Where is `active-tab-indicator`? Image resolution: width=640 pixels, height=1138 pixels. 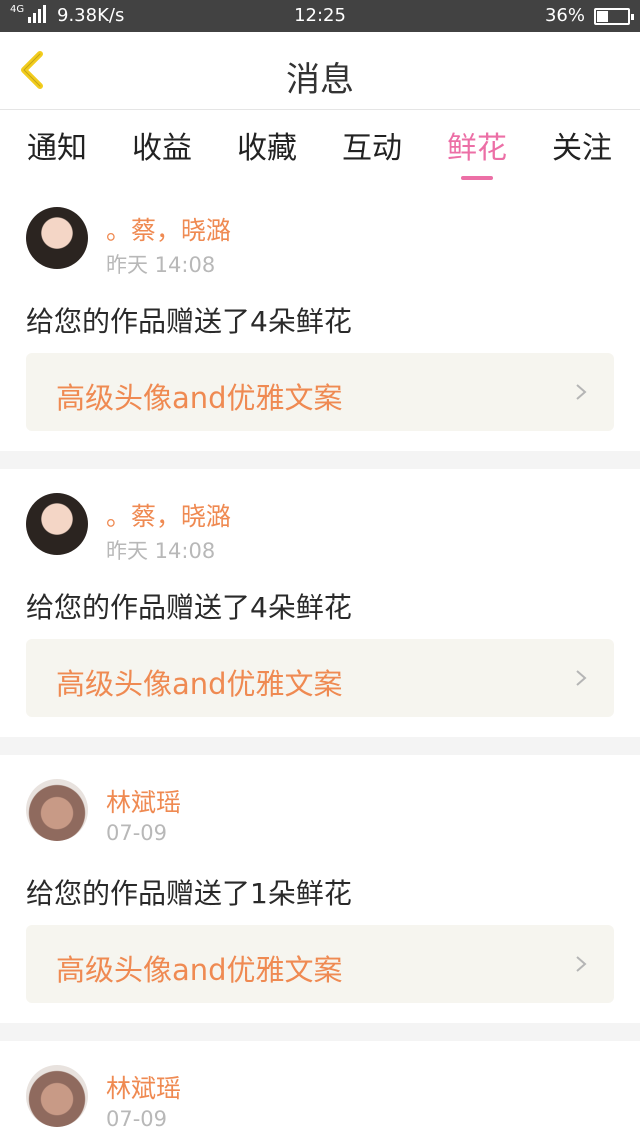 active-tab-indicator is located at coordinates (477, 178).